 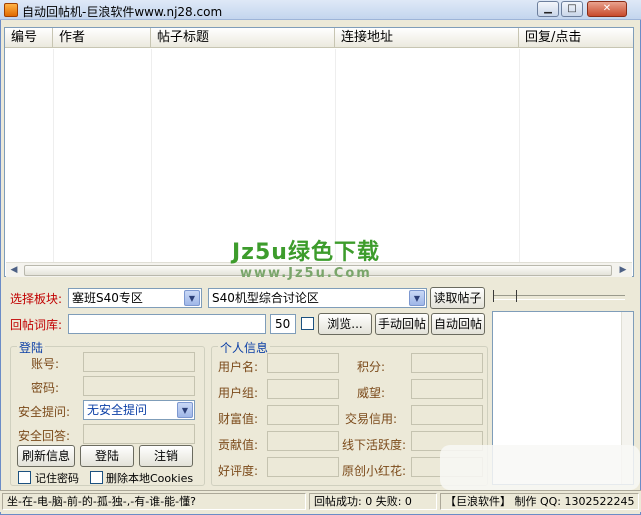 I want to click on status-motto: 坐-在-电-脑-前-的-孤-独-,-有-谁-能-懂?, so click(x=154, y=501).